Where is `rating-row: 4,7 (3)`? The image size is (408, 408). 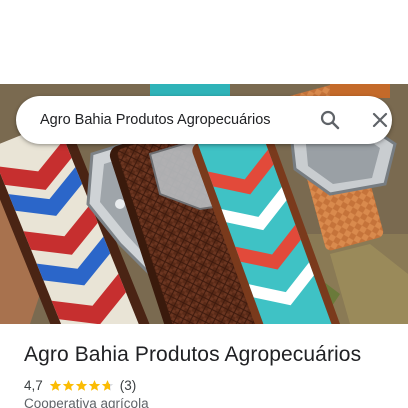
rating-row: 4,7 (3) is located at coordinates (80, 385).